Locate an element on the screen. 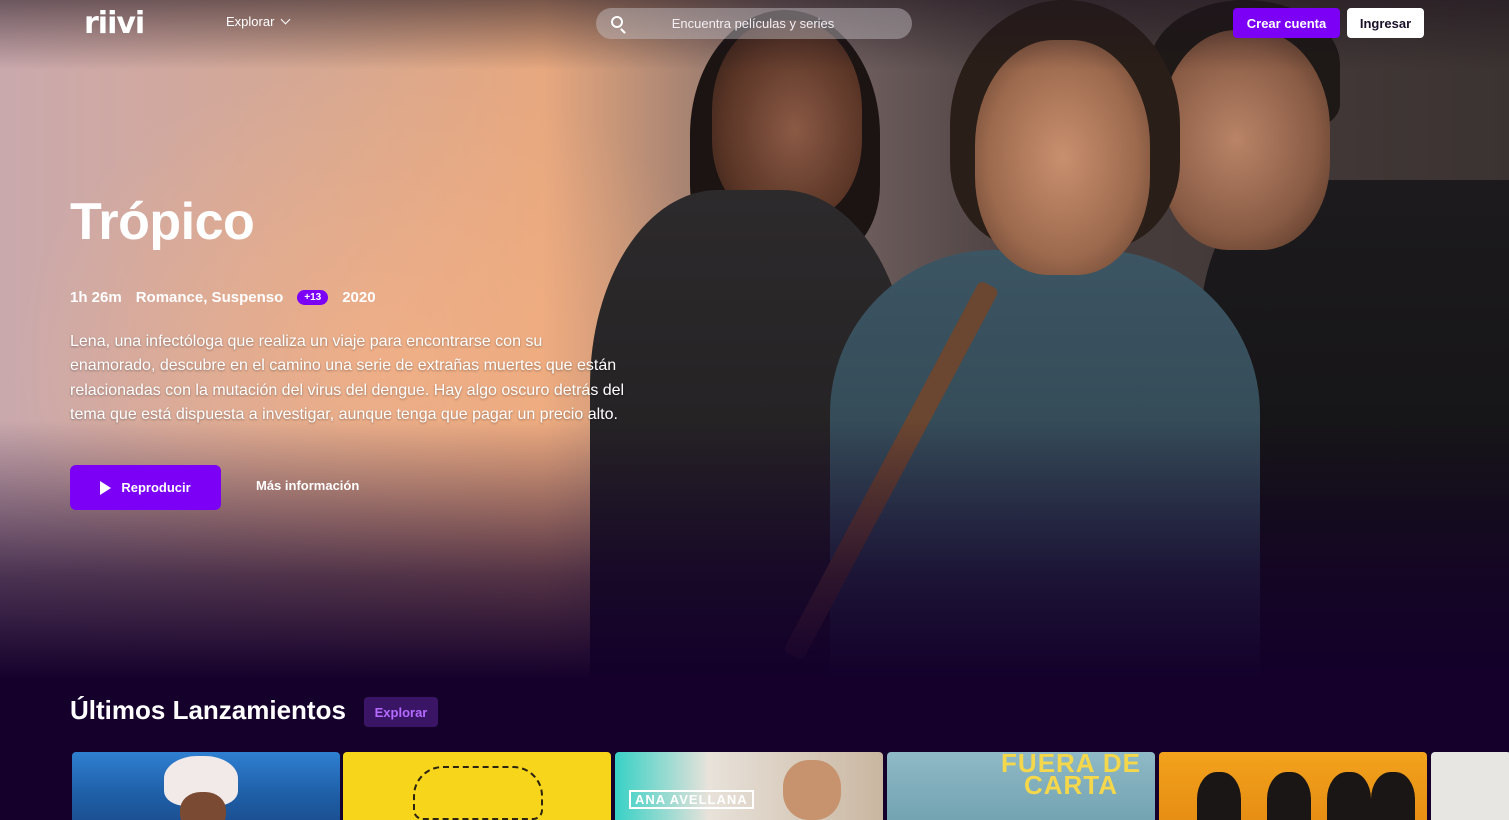 The image size is (1509, 820). explore-menu: Explorar is located at coordinates (258, 21).